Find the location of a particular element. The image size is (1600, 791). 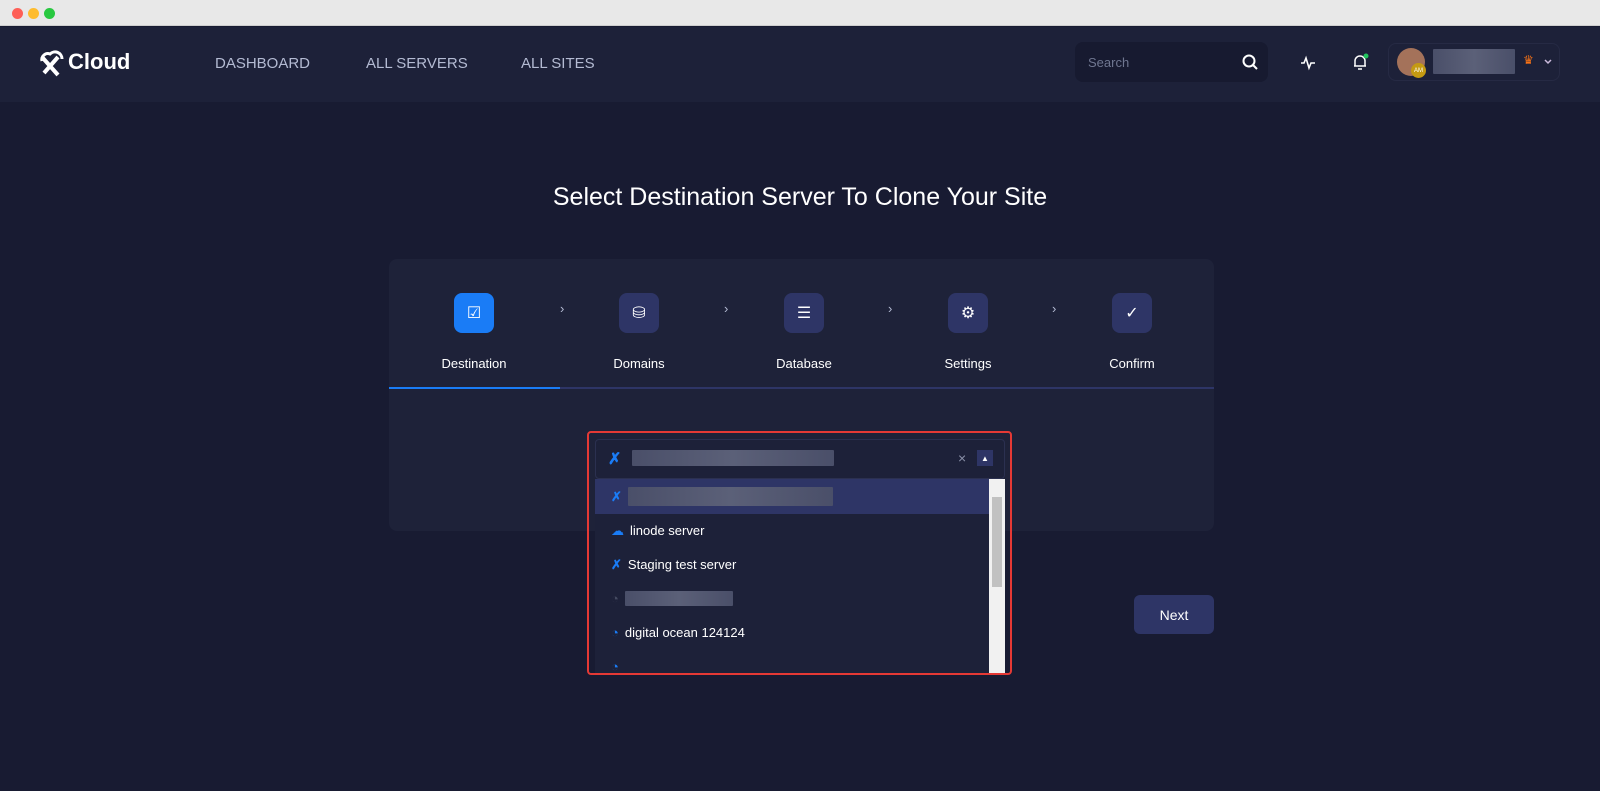

minimize-window-button is located at coordinates (33, 13).